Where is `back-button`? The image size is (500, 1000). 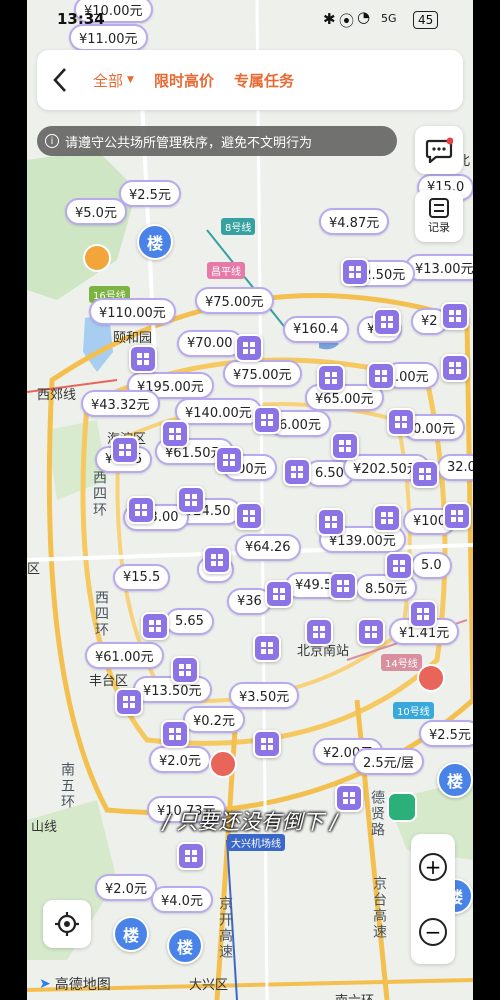
back-button is located at coordinates (60, 80).